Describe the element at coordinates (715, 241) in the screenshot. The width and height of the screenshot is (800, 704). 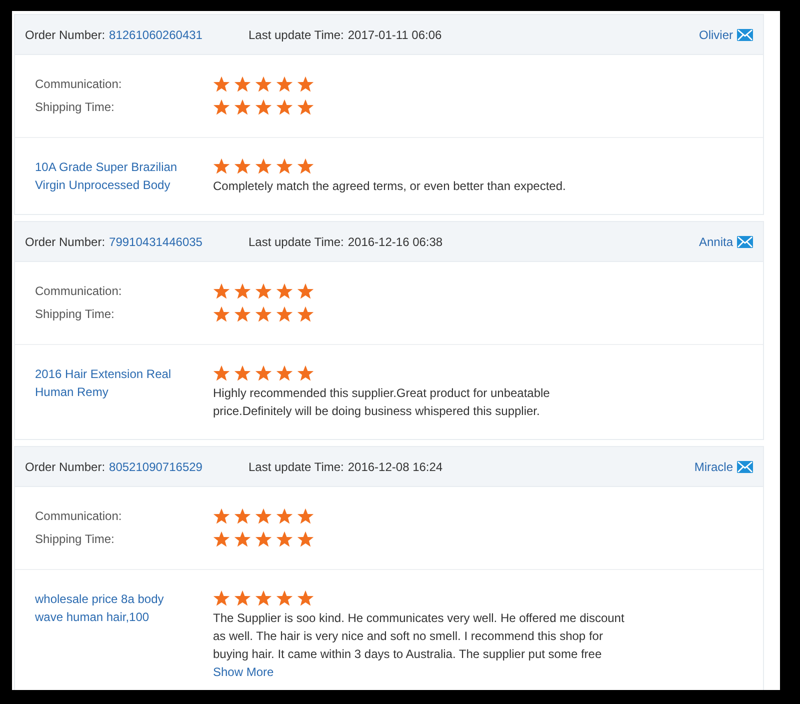
I see `buyer-link: Annita` at that location.